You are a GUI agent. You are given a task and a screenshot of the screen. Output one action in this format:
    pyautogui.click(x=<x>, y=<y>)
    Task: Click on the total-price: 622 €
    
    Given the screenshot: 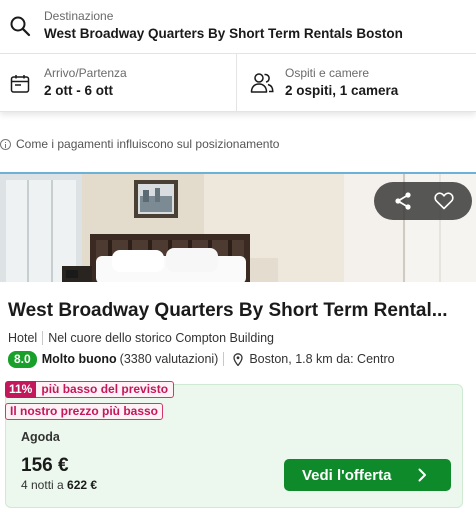 What is the action you would take?
    pyautogui.click(x=82, y=485)
    